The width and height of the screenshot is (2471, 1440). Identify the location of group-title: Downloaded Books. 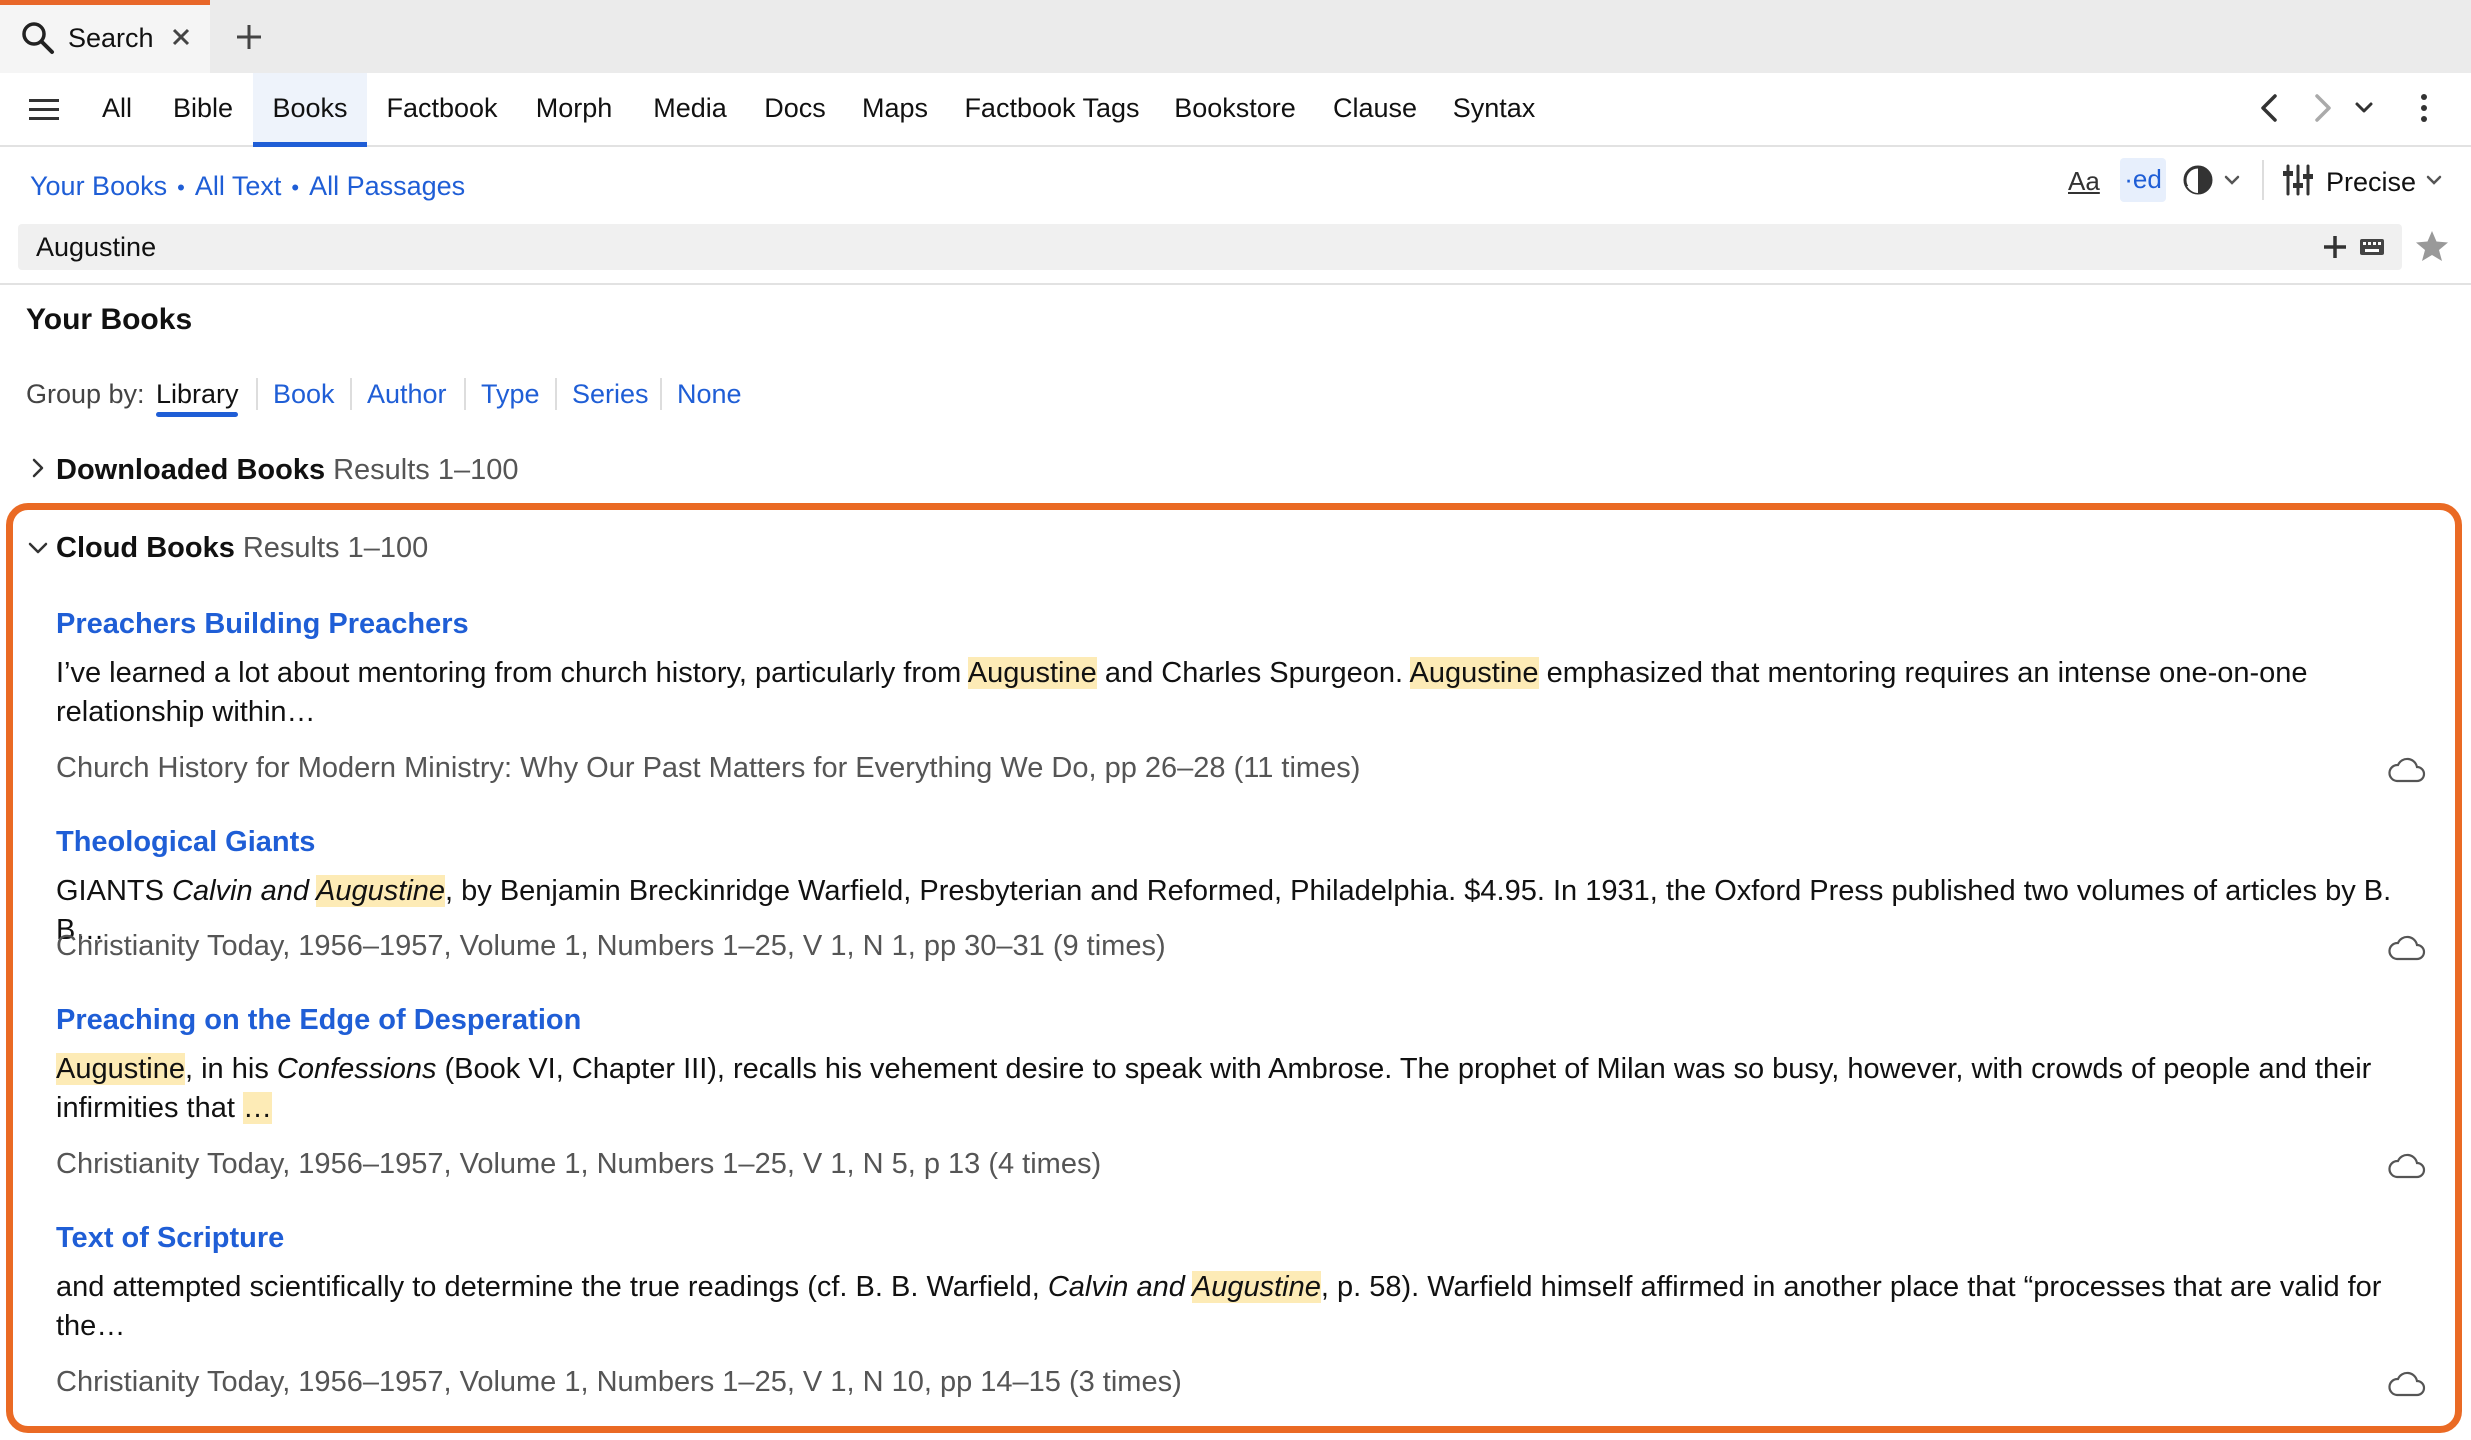
(191, 470).